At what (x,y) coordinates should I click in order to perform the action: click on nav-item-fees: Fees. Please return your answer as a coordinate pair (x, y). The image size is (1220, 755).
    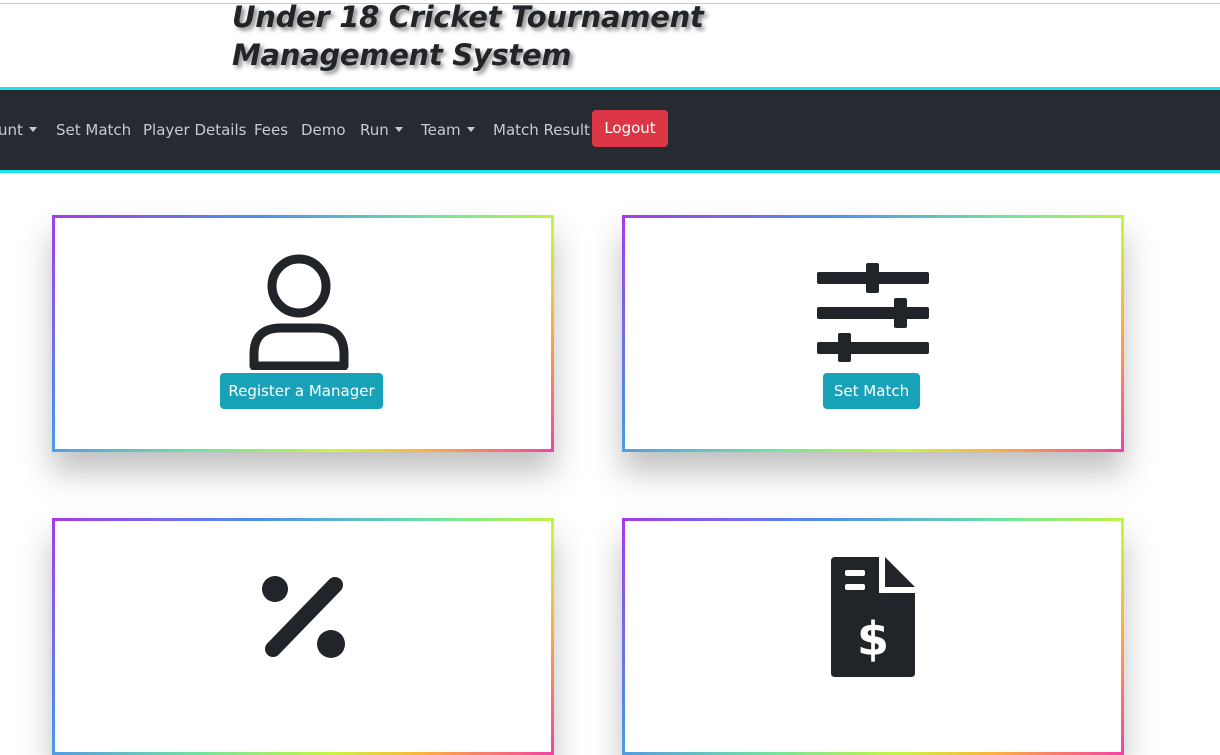
    Looking at the image, I should click on (271, 130).